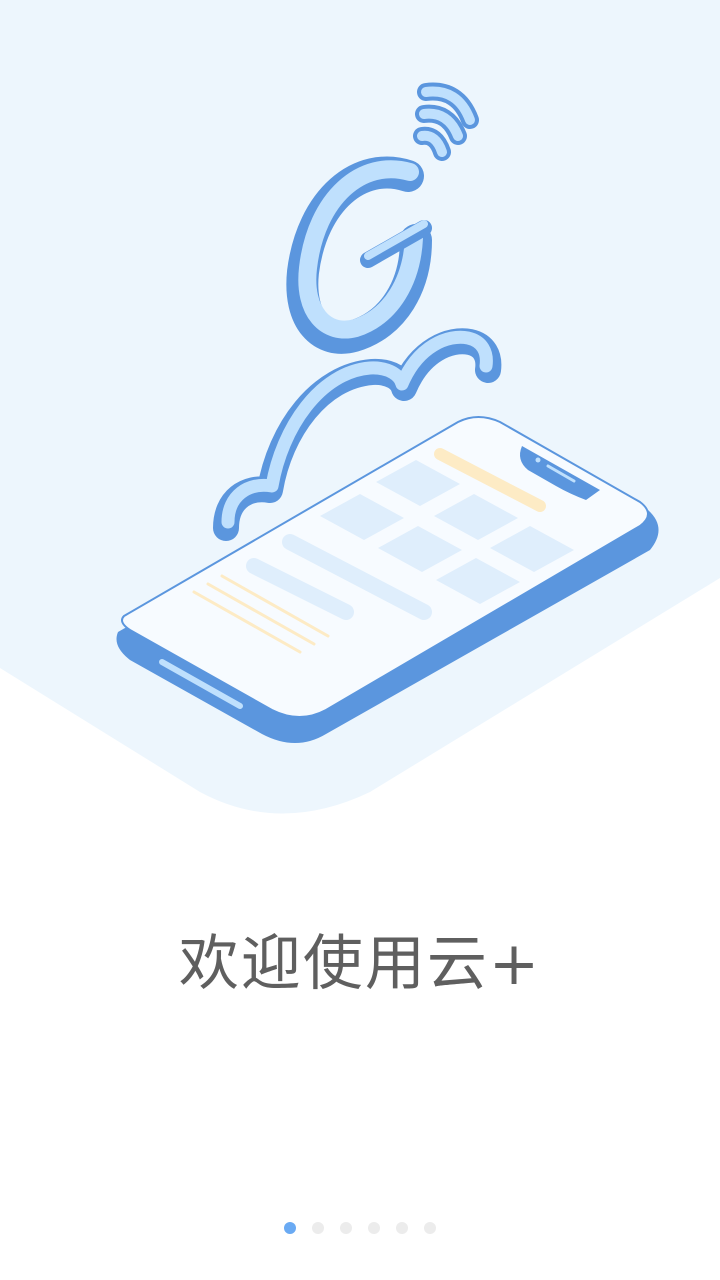  Describe the element at coordinates (360, 964) in the screenshot. I see `welcome-title: 欢迎使用云+` at that location.